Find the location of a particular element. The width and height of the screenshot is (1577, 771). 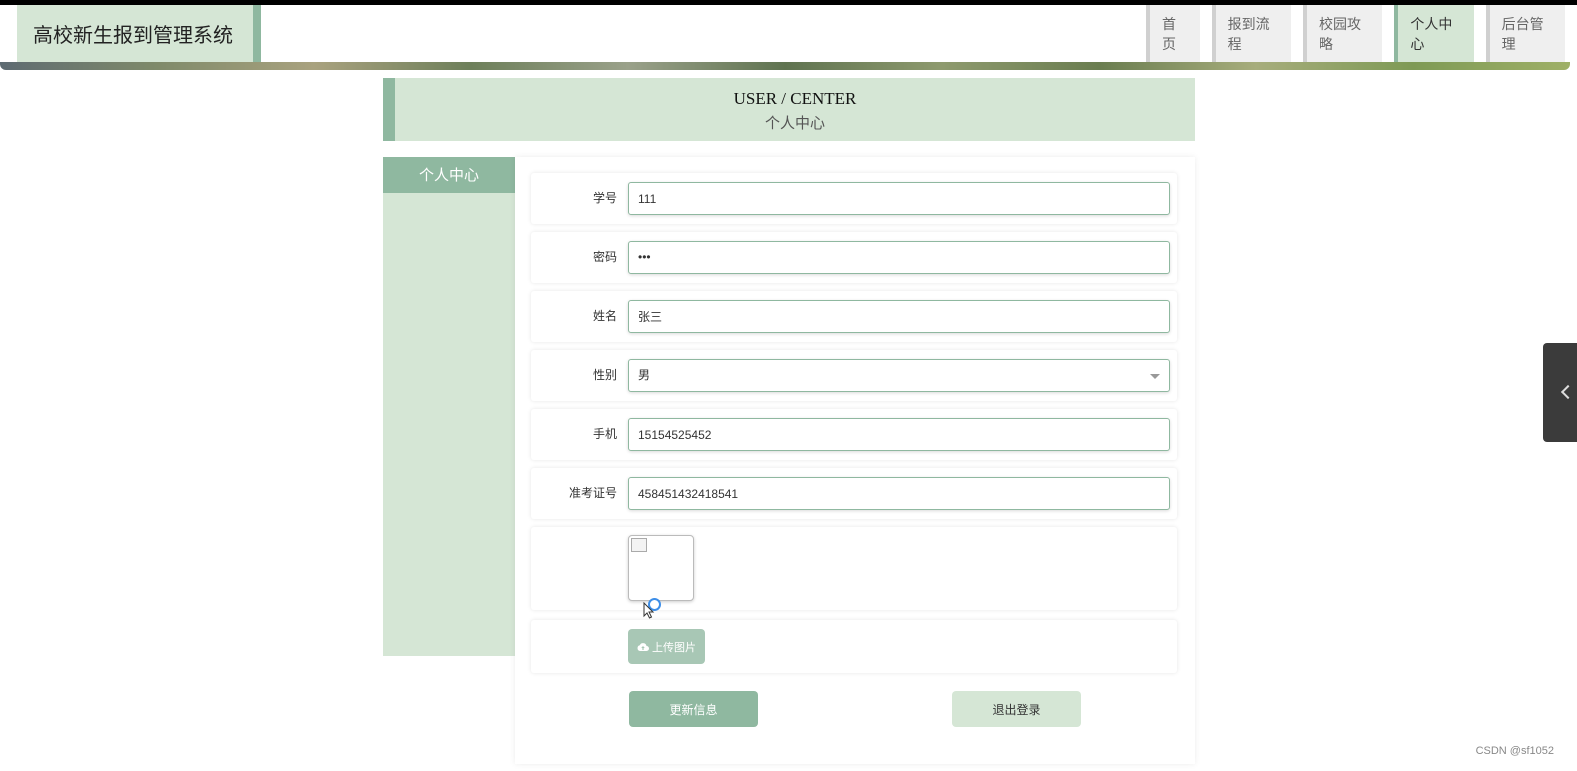

form-row-photo is located at coordinates (854, 573).